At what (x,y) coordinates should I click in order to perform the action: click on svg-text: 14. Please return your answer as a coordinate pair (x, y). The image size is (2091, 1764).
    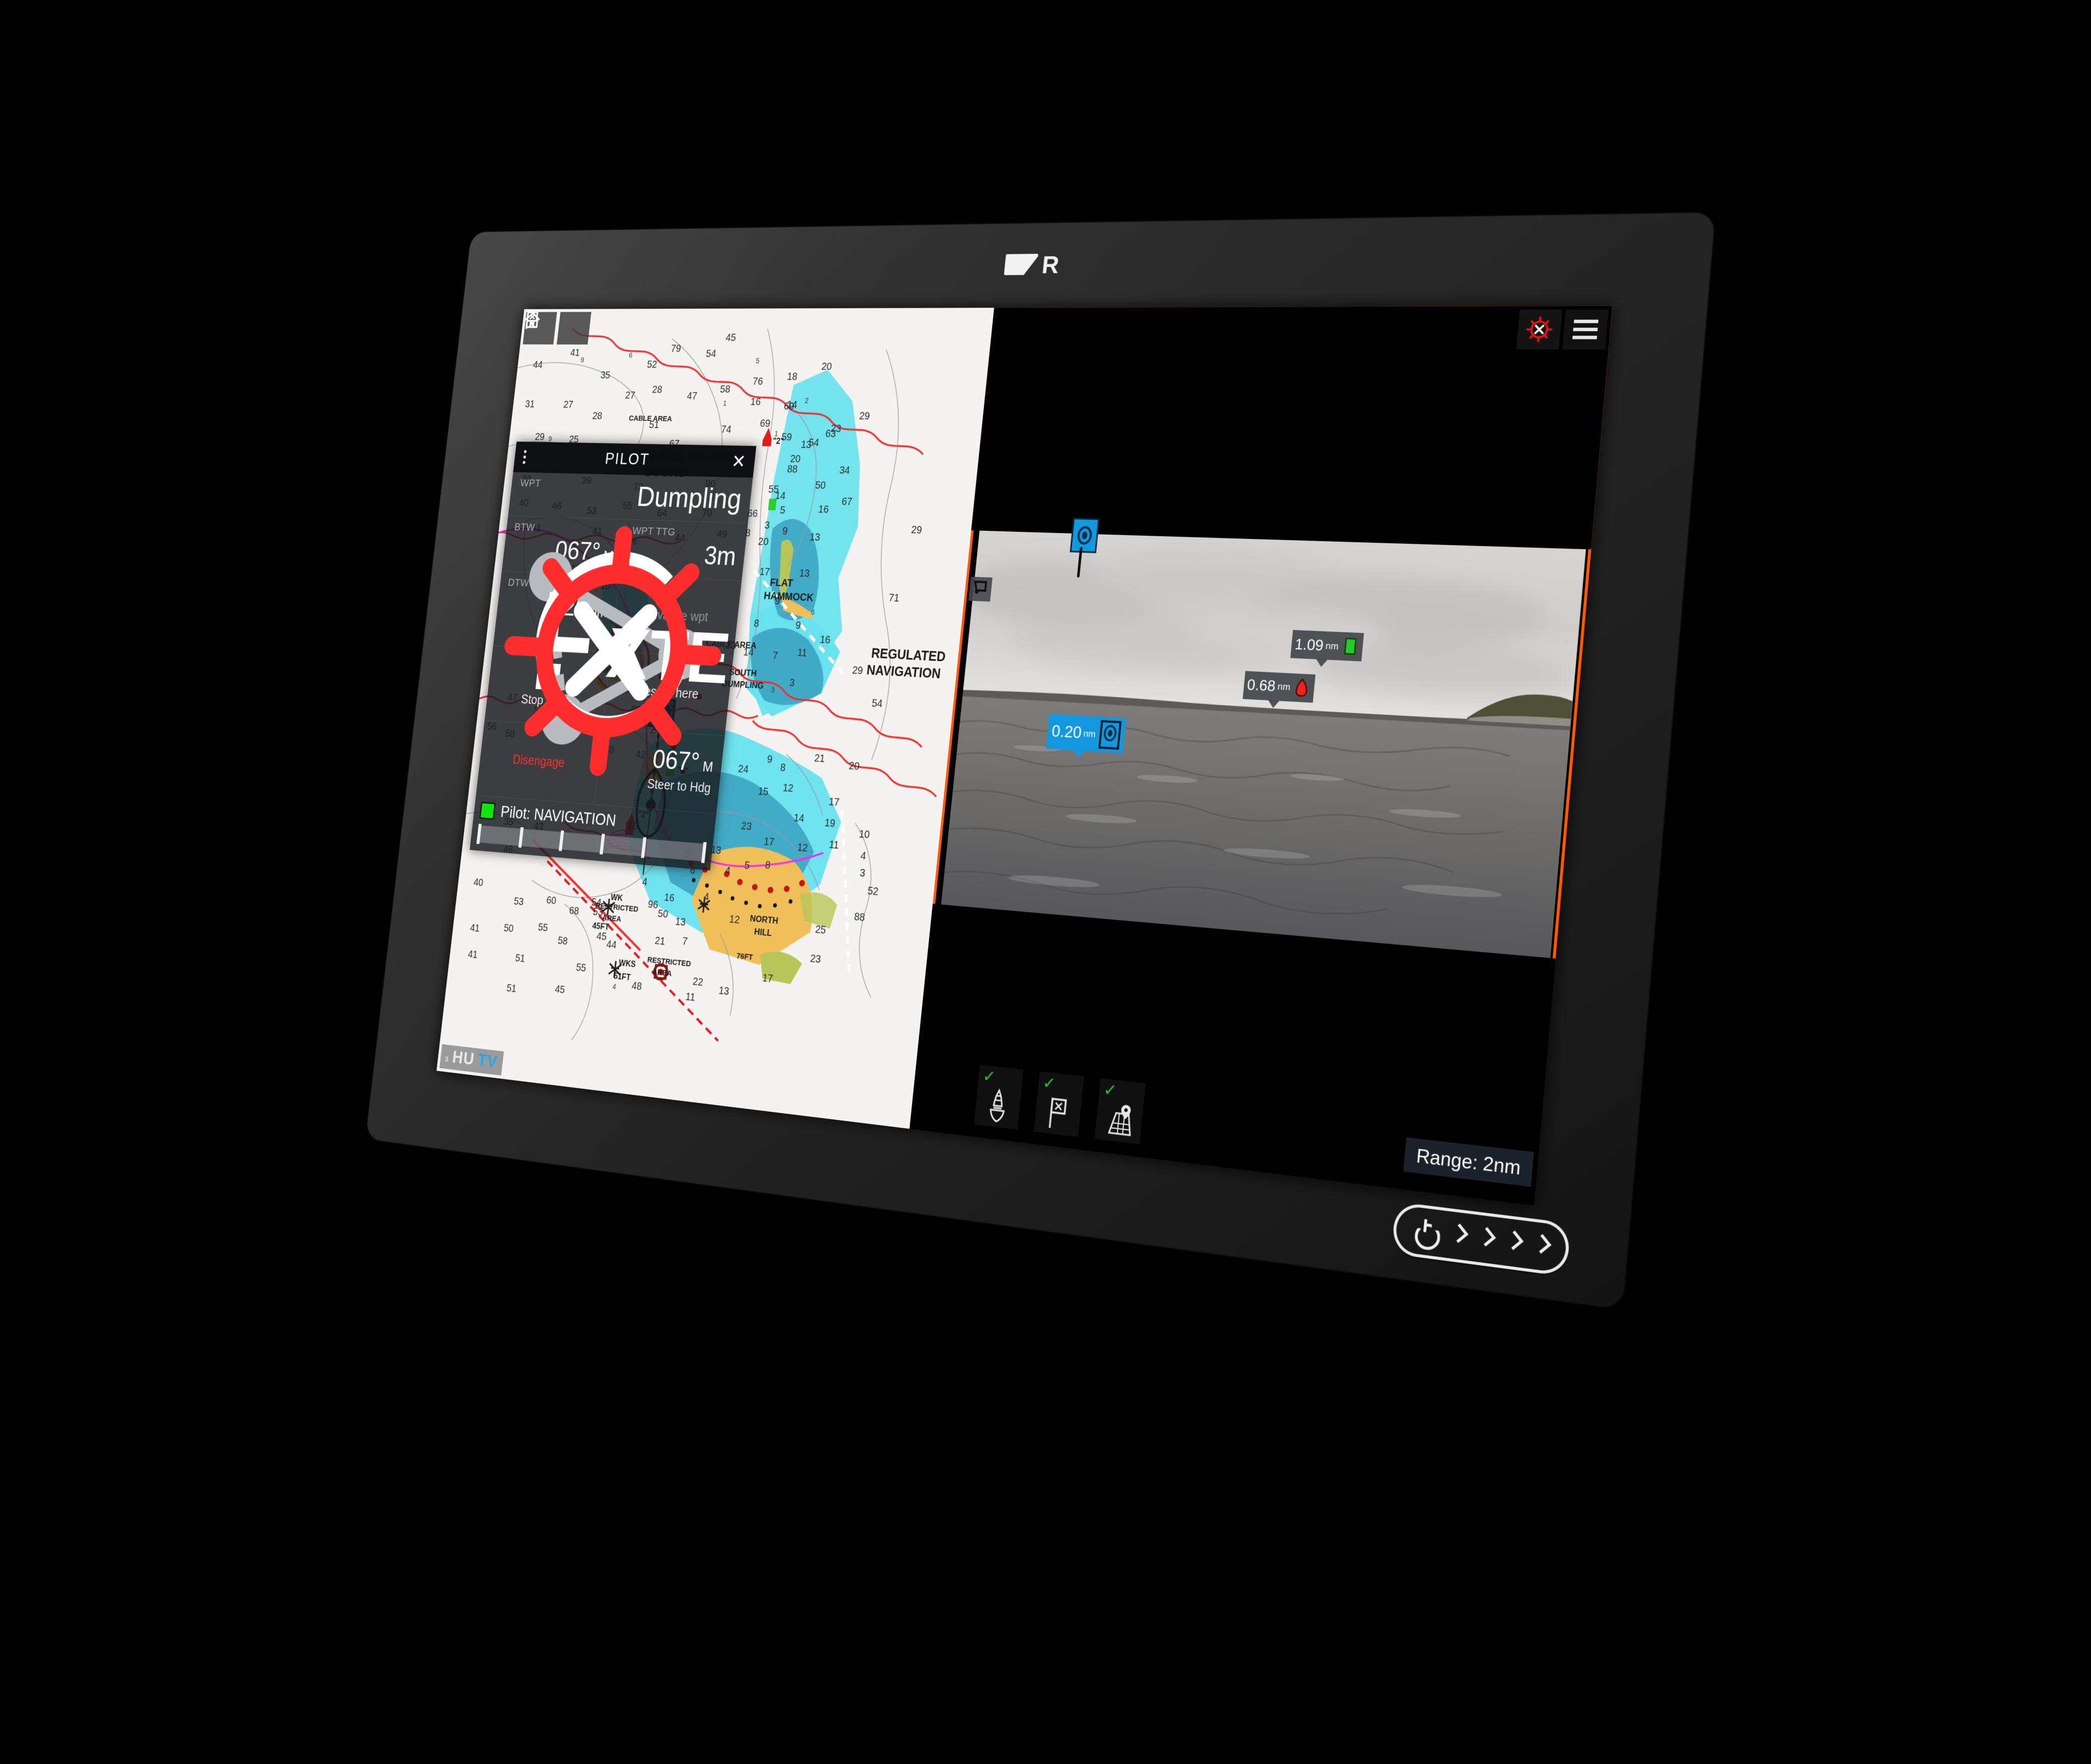
    Looking at the image, I should click on (780, 496).